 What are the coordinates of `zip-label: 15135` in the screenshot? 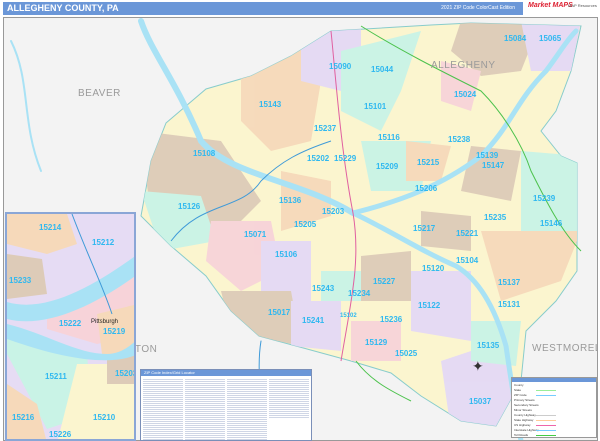 It's located at (488, 345).